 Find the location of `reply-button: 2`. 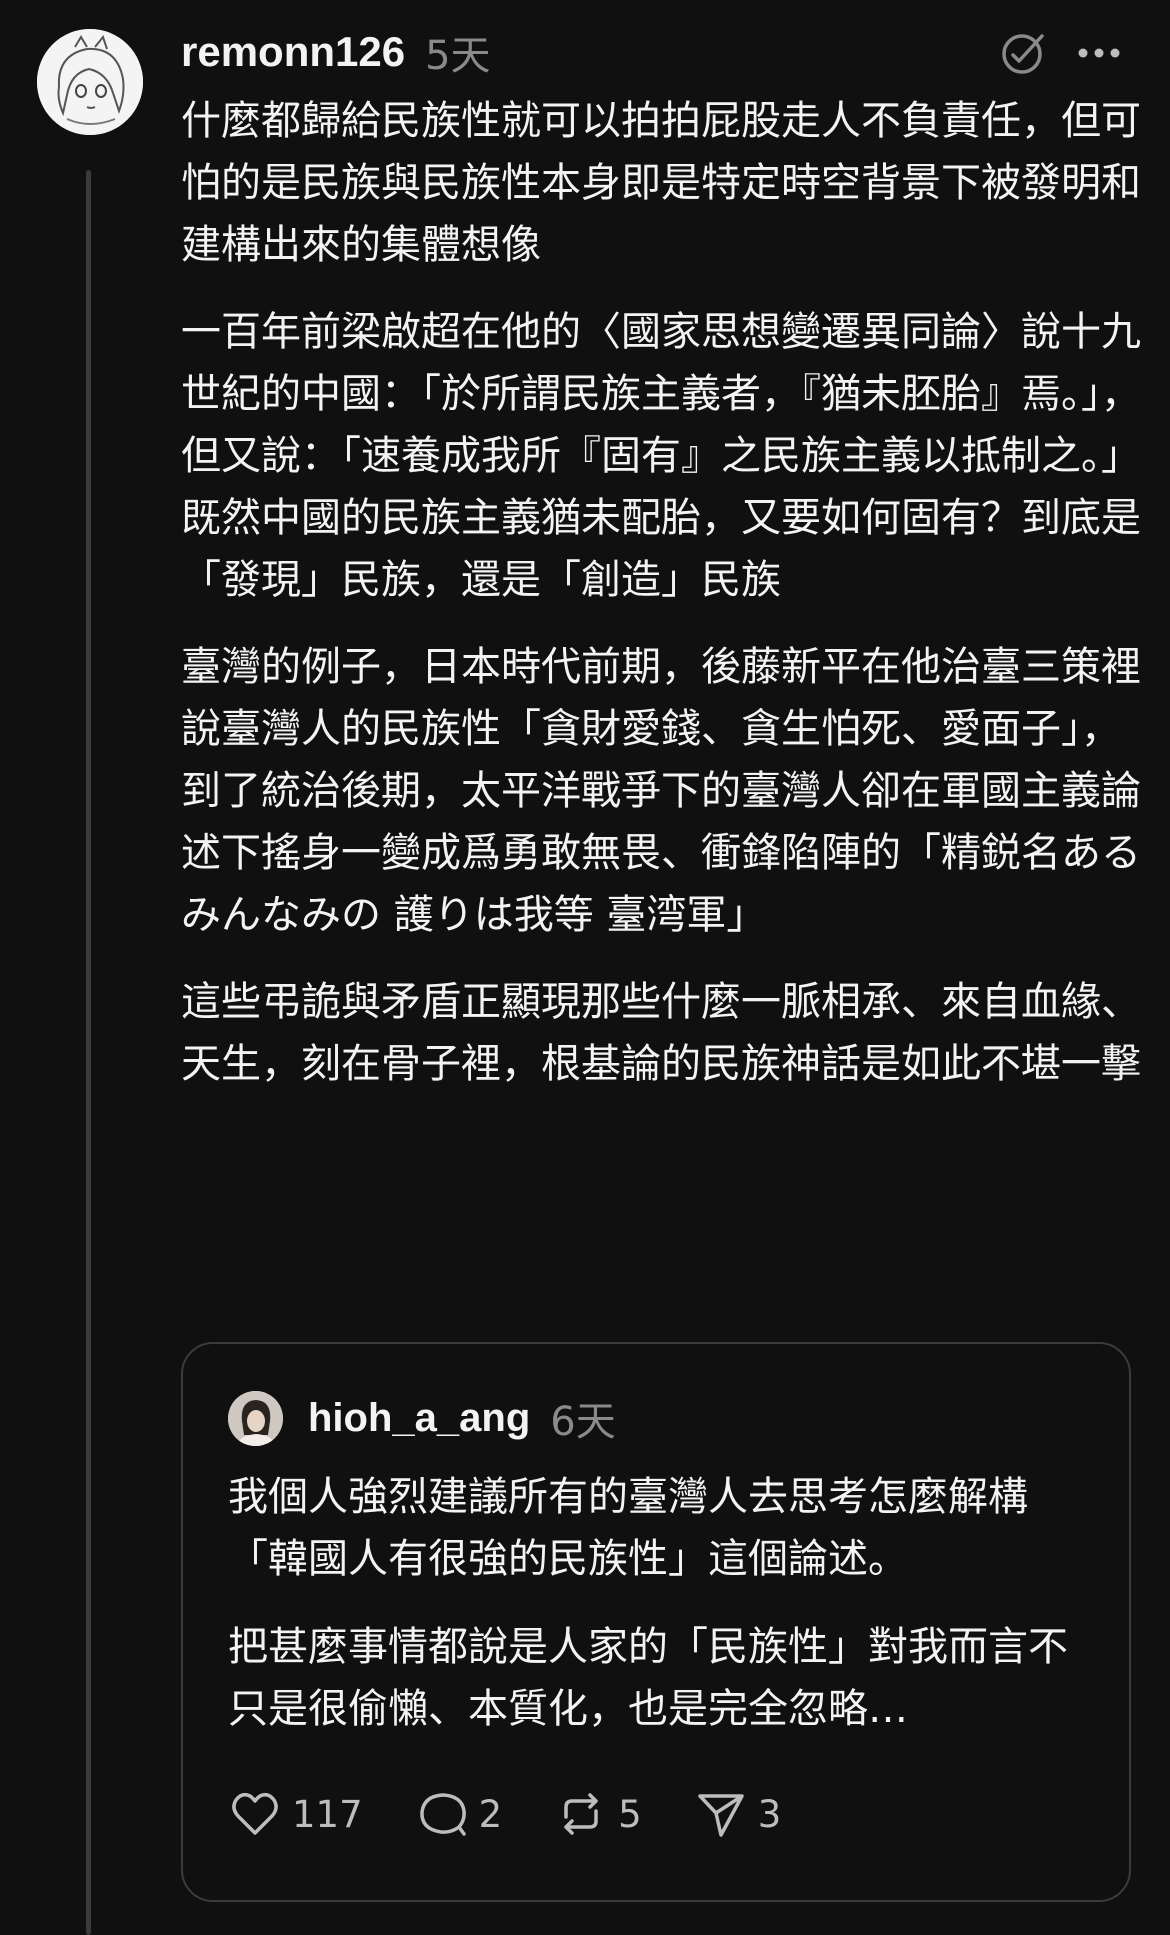

reply-button: 2 is located at coordinates (459, 1814).